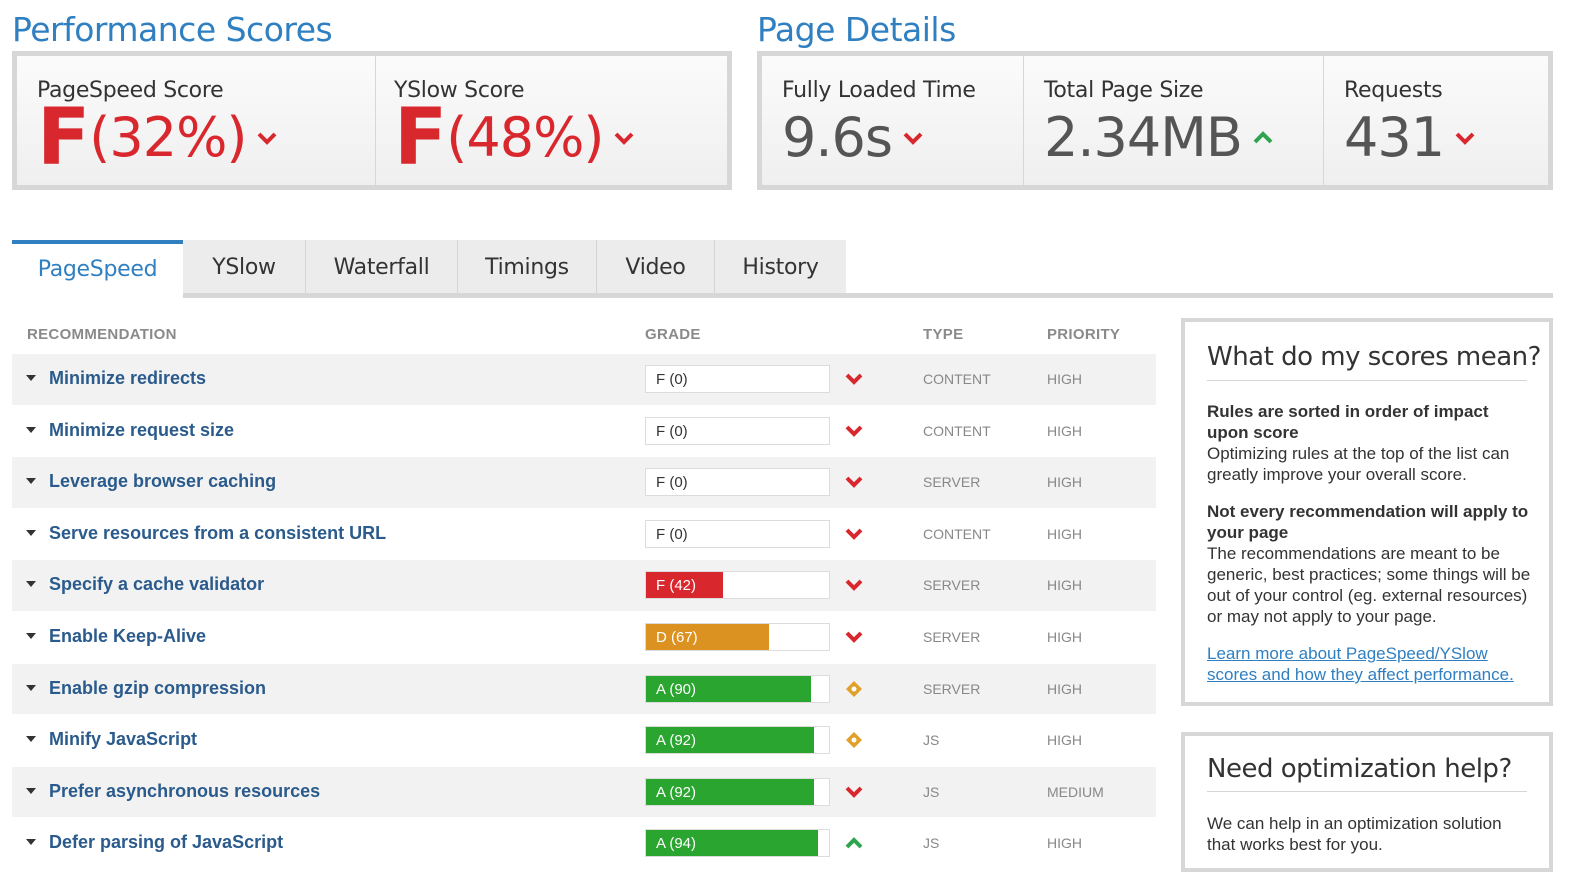 The width and height of the screenshot is (1581, 872). Describe the element at coordinates (172, 29) in the screenshot. I see `performance-scores-title: Performance Scores` at that location.